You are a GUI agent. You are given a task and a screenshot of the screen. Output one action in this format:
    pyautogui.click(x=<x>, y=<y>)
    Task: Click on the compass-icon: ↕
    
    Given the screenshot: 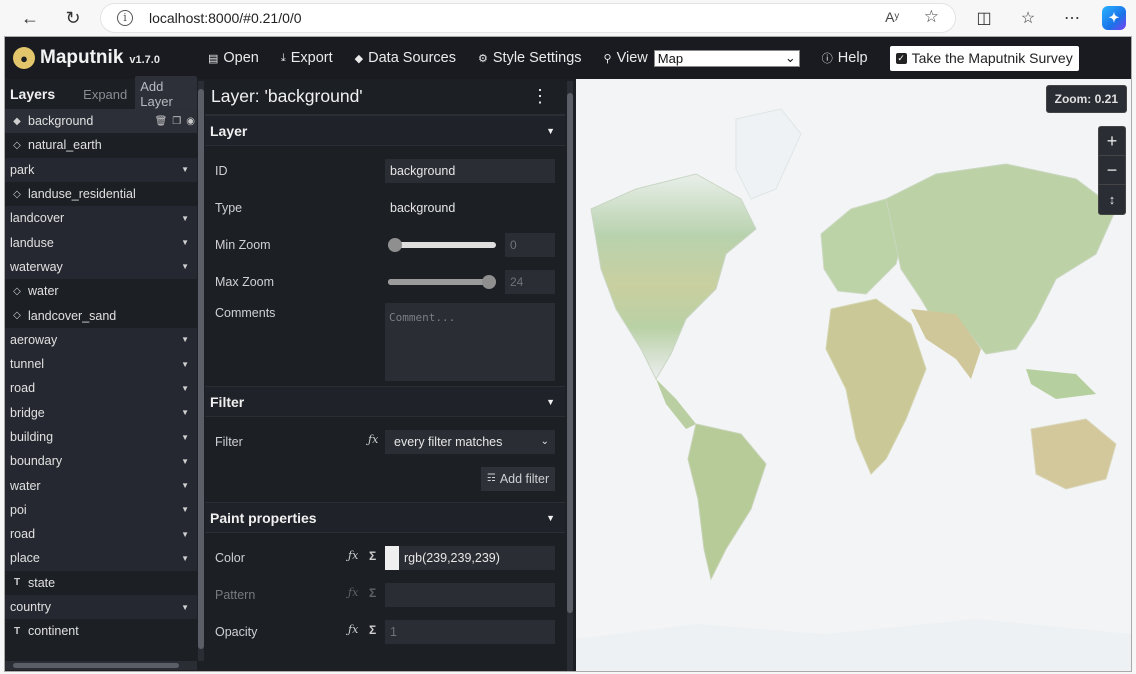 What is the action you would take?
    pyautogui.click(x=1112, y=199)
    